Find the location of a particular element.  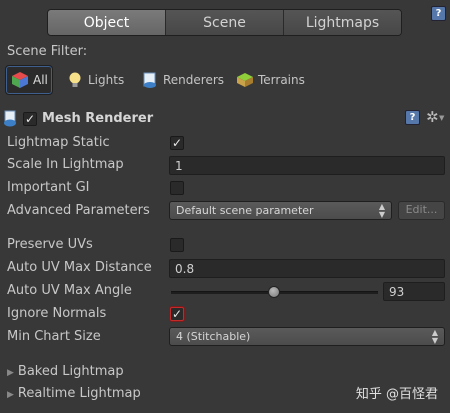

watermark: 知乎 @百怪君 is located at coordinates (396, 394).